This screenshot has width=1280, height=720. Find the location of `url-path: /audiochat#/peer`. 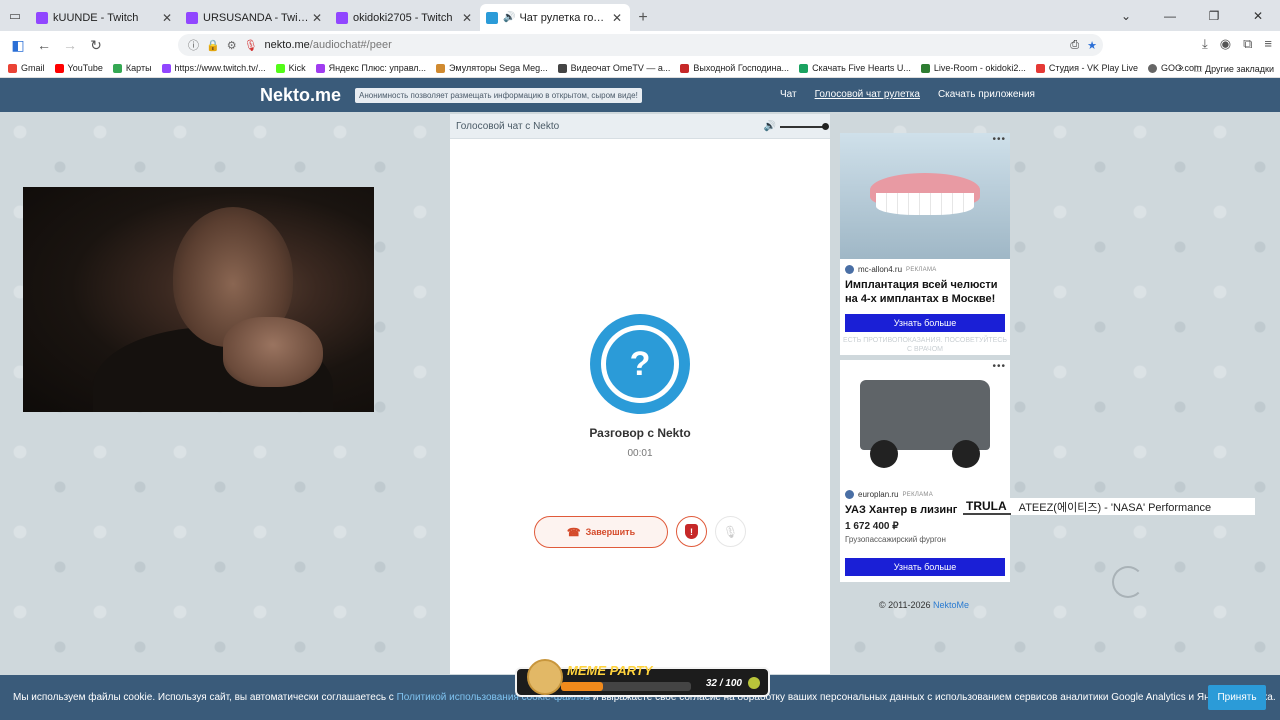

url-path: /audiochat#/peer is located at coordinates (350, 45).